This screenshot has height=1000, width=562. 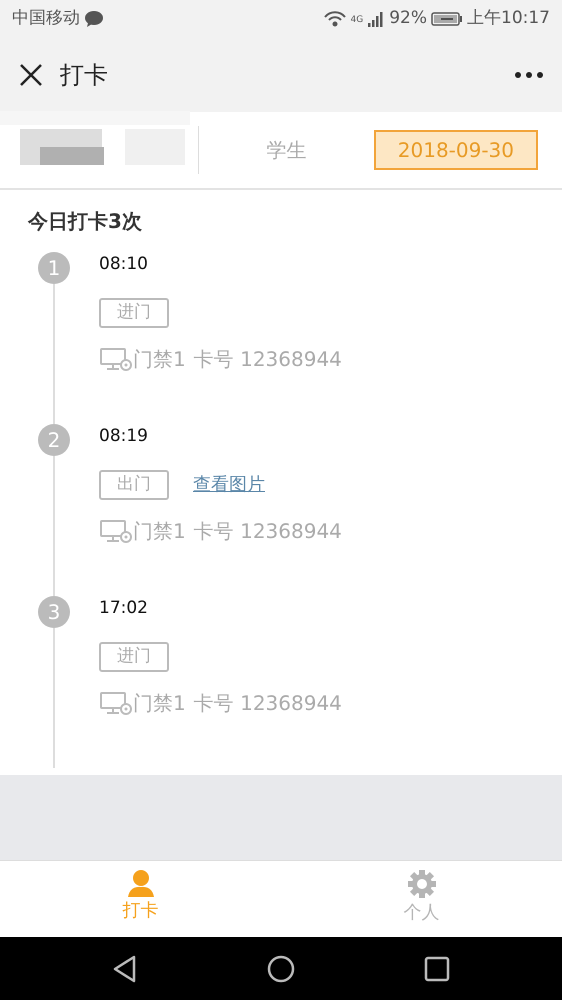 What do you see at coordinates (408, 18) in the screenshot?
I see `battery-percent: 92%` at bounding box center [408, 18].